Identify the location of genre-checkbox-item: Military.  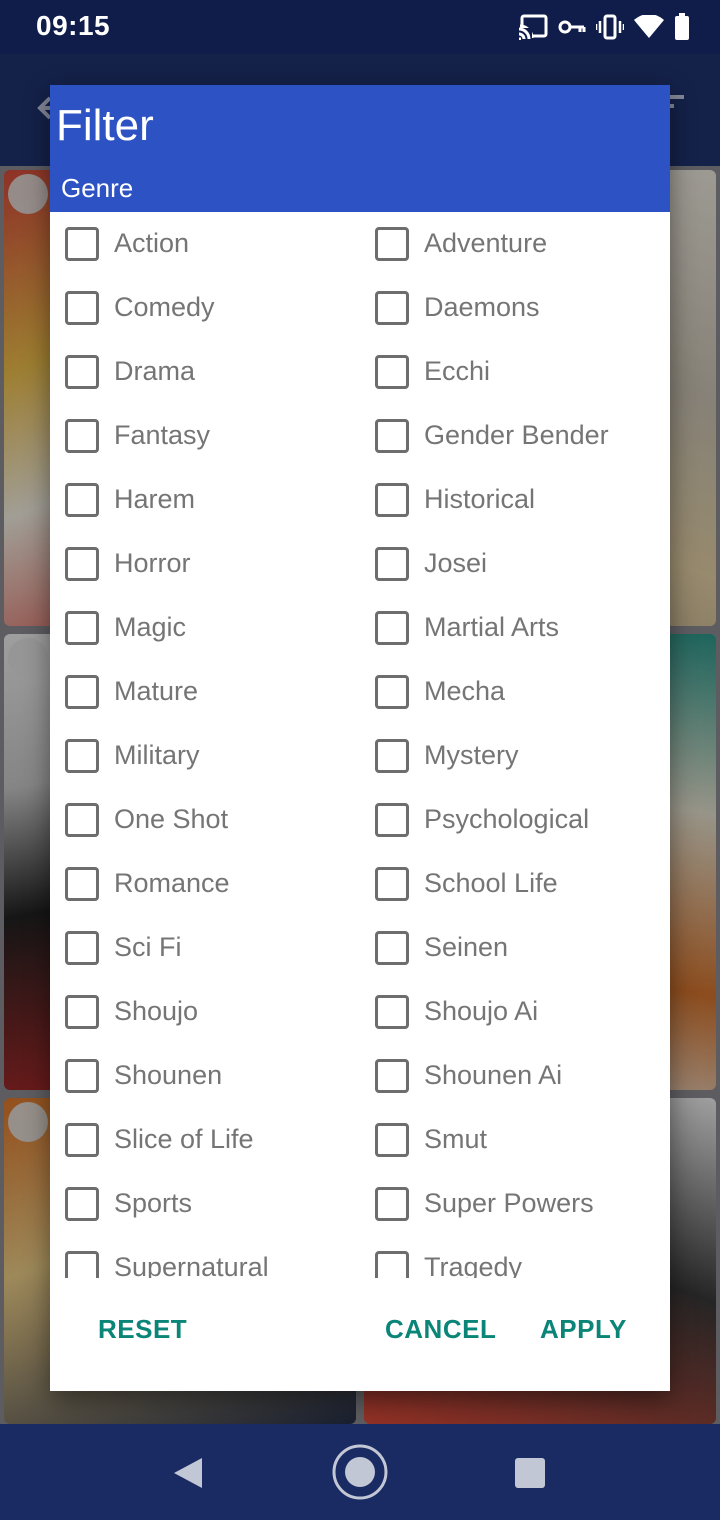
(205, 756).